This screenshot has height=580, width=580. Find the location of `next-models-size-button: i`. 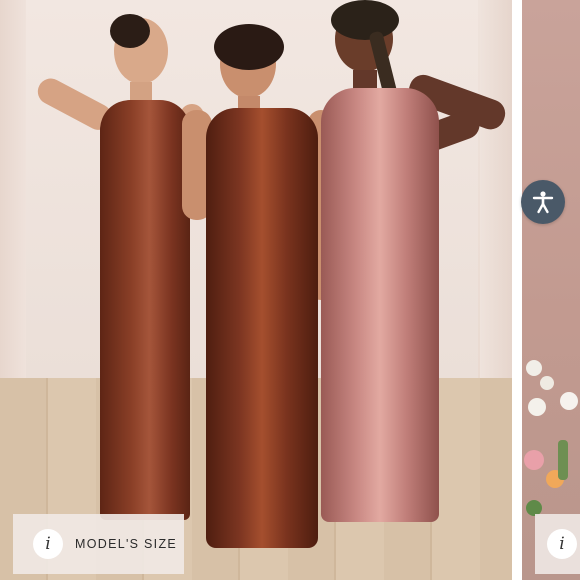

next-models-size-button: i is located at coordinates (557, 544).